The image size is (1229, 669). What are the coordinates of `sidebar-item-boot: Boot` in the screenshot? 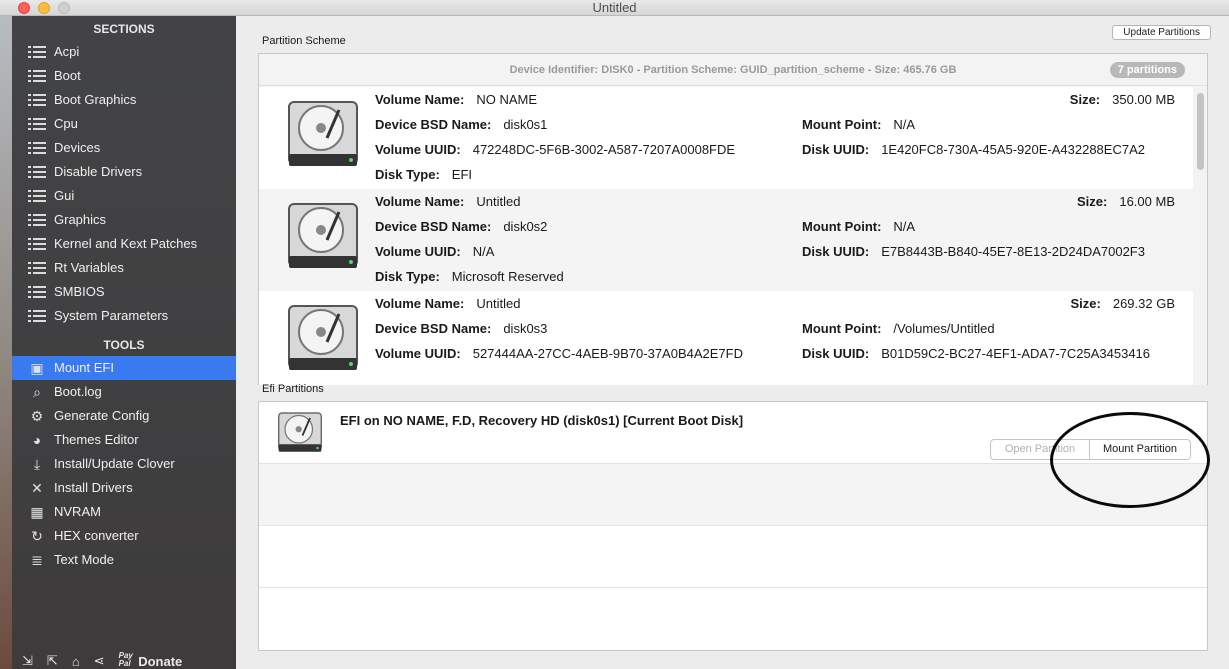 It's located at (124, 76).